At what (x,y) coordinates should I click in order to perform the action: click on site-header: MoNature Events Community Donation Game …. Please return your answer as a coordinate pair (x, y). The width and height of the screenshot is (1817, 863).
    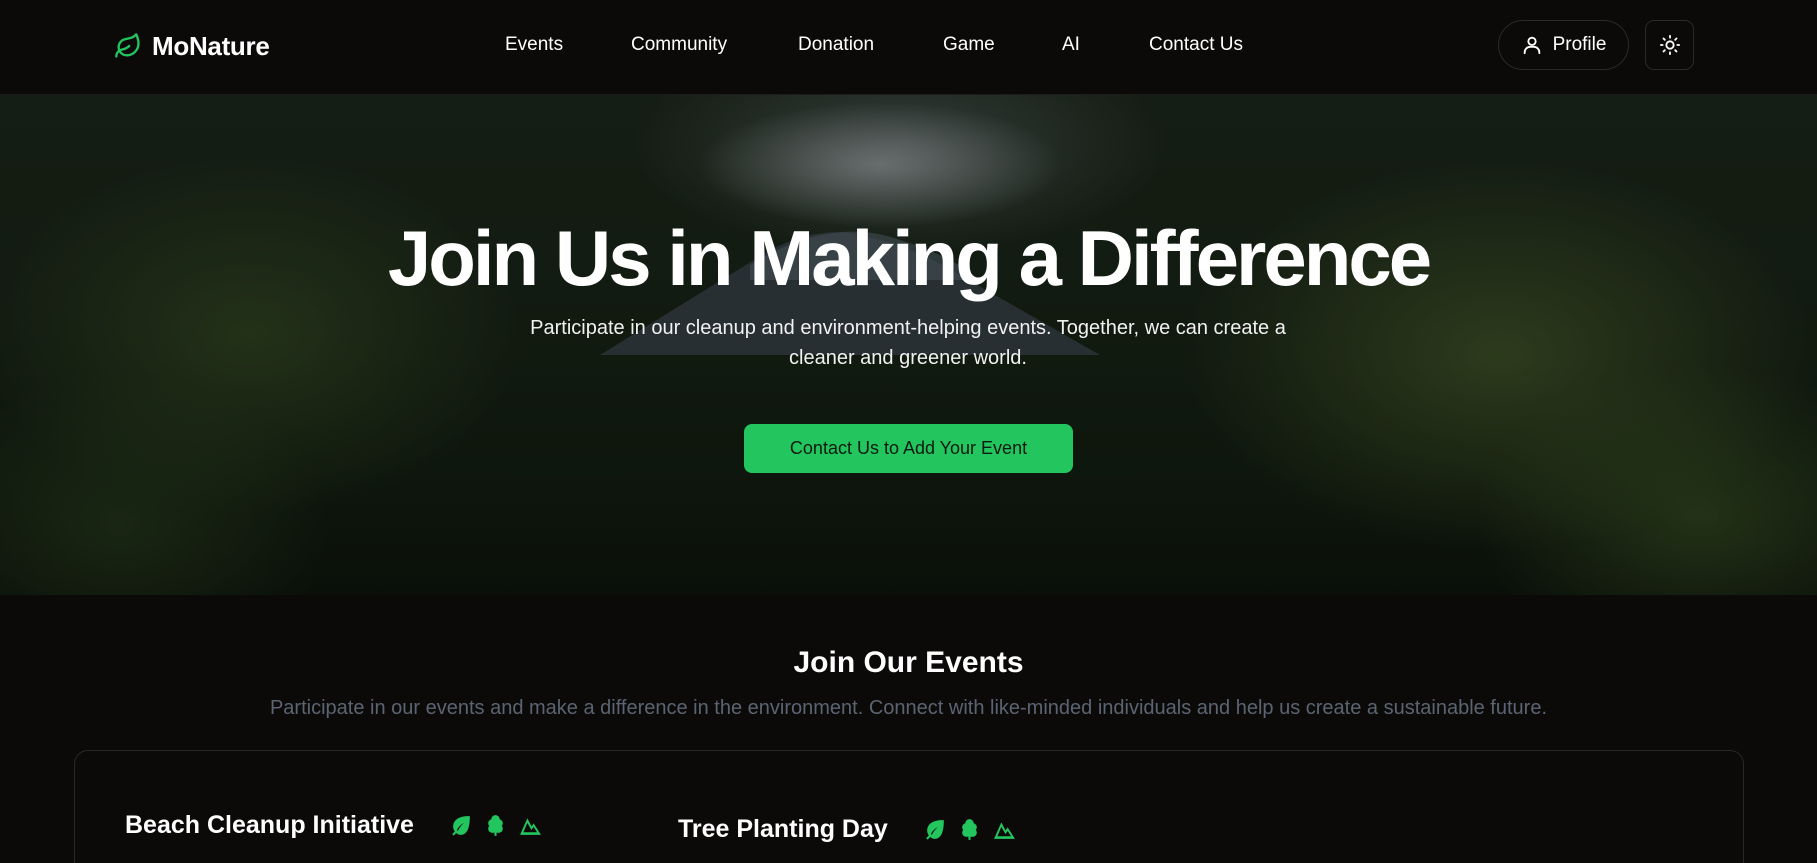
    Looking at the image, I should click on (908, 47).